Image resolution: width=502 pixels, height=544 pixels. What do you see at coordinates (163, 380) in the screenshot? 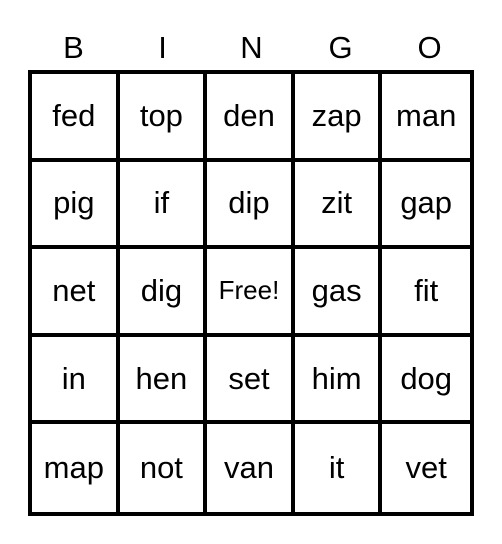
I see `bingo-cell: hen` at bounding box center [163, 380].